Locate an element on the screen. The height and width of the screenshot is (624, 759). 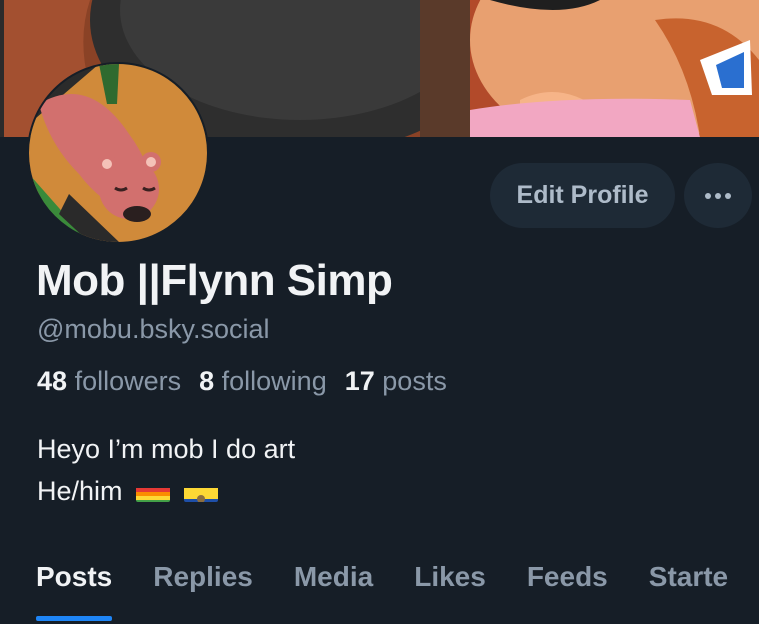
tab-label: Likes is located at coordinates (450, 576).